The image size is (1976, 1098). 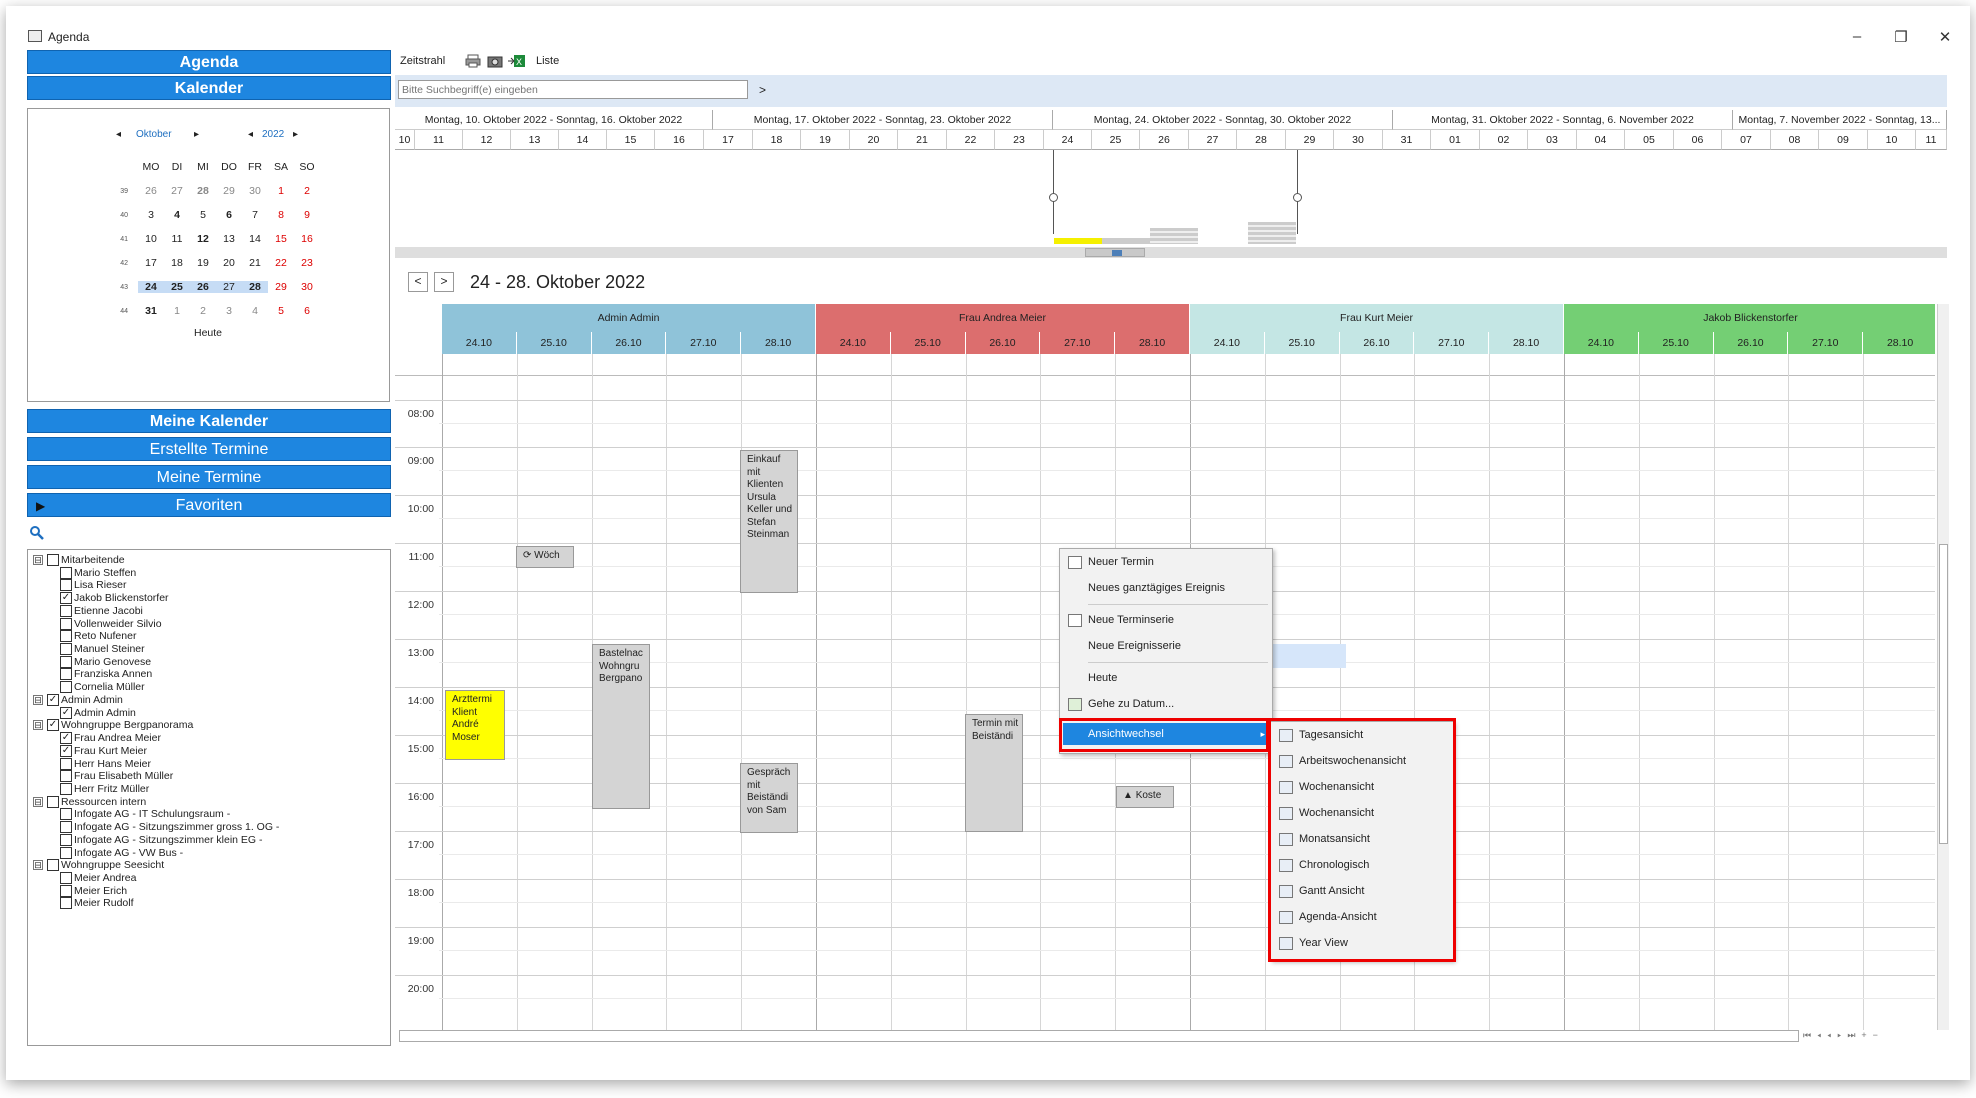 I want to click on appointment: Termin mit Beiständi, so click(x=994, y=773).